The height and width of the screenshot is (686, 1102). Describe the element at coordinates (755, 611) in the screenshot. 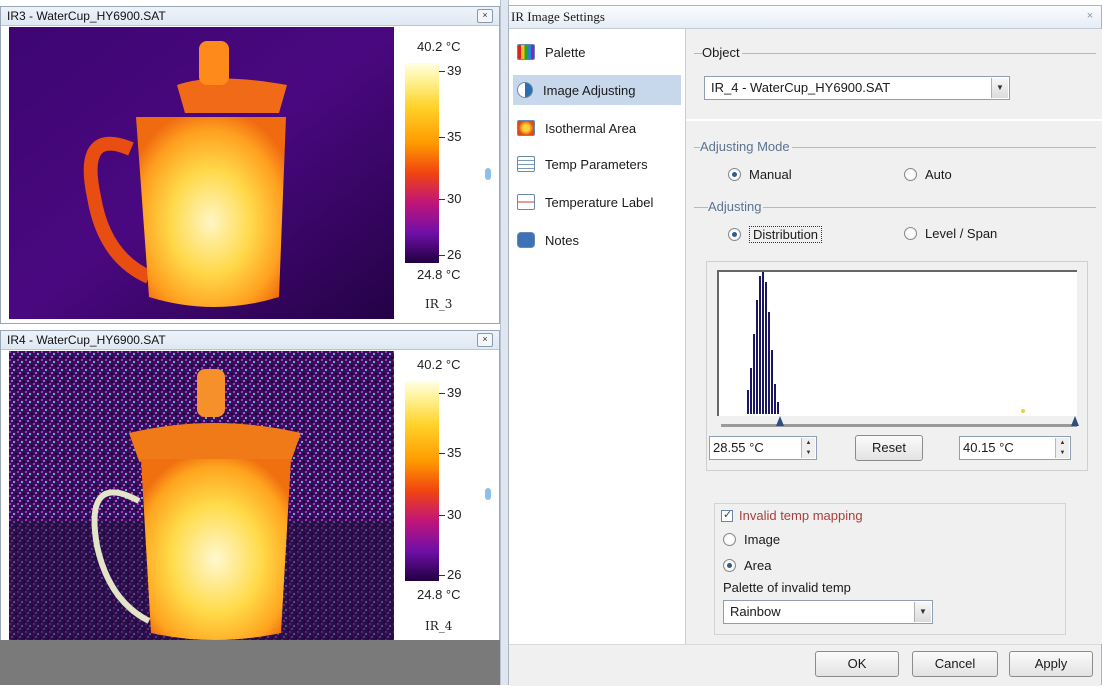

I see `invalid-palette-value: Rainbow` at that location.